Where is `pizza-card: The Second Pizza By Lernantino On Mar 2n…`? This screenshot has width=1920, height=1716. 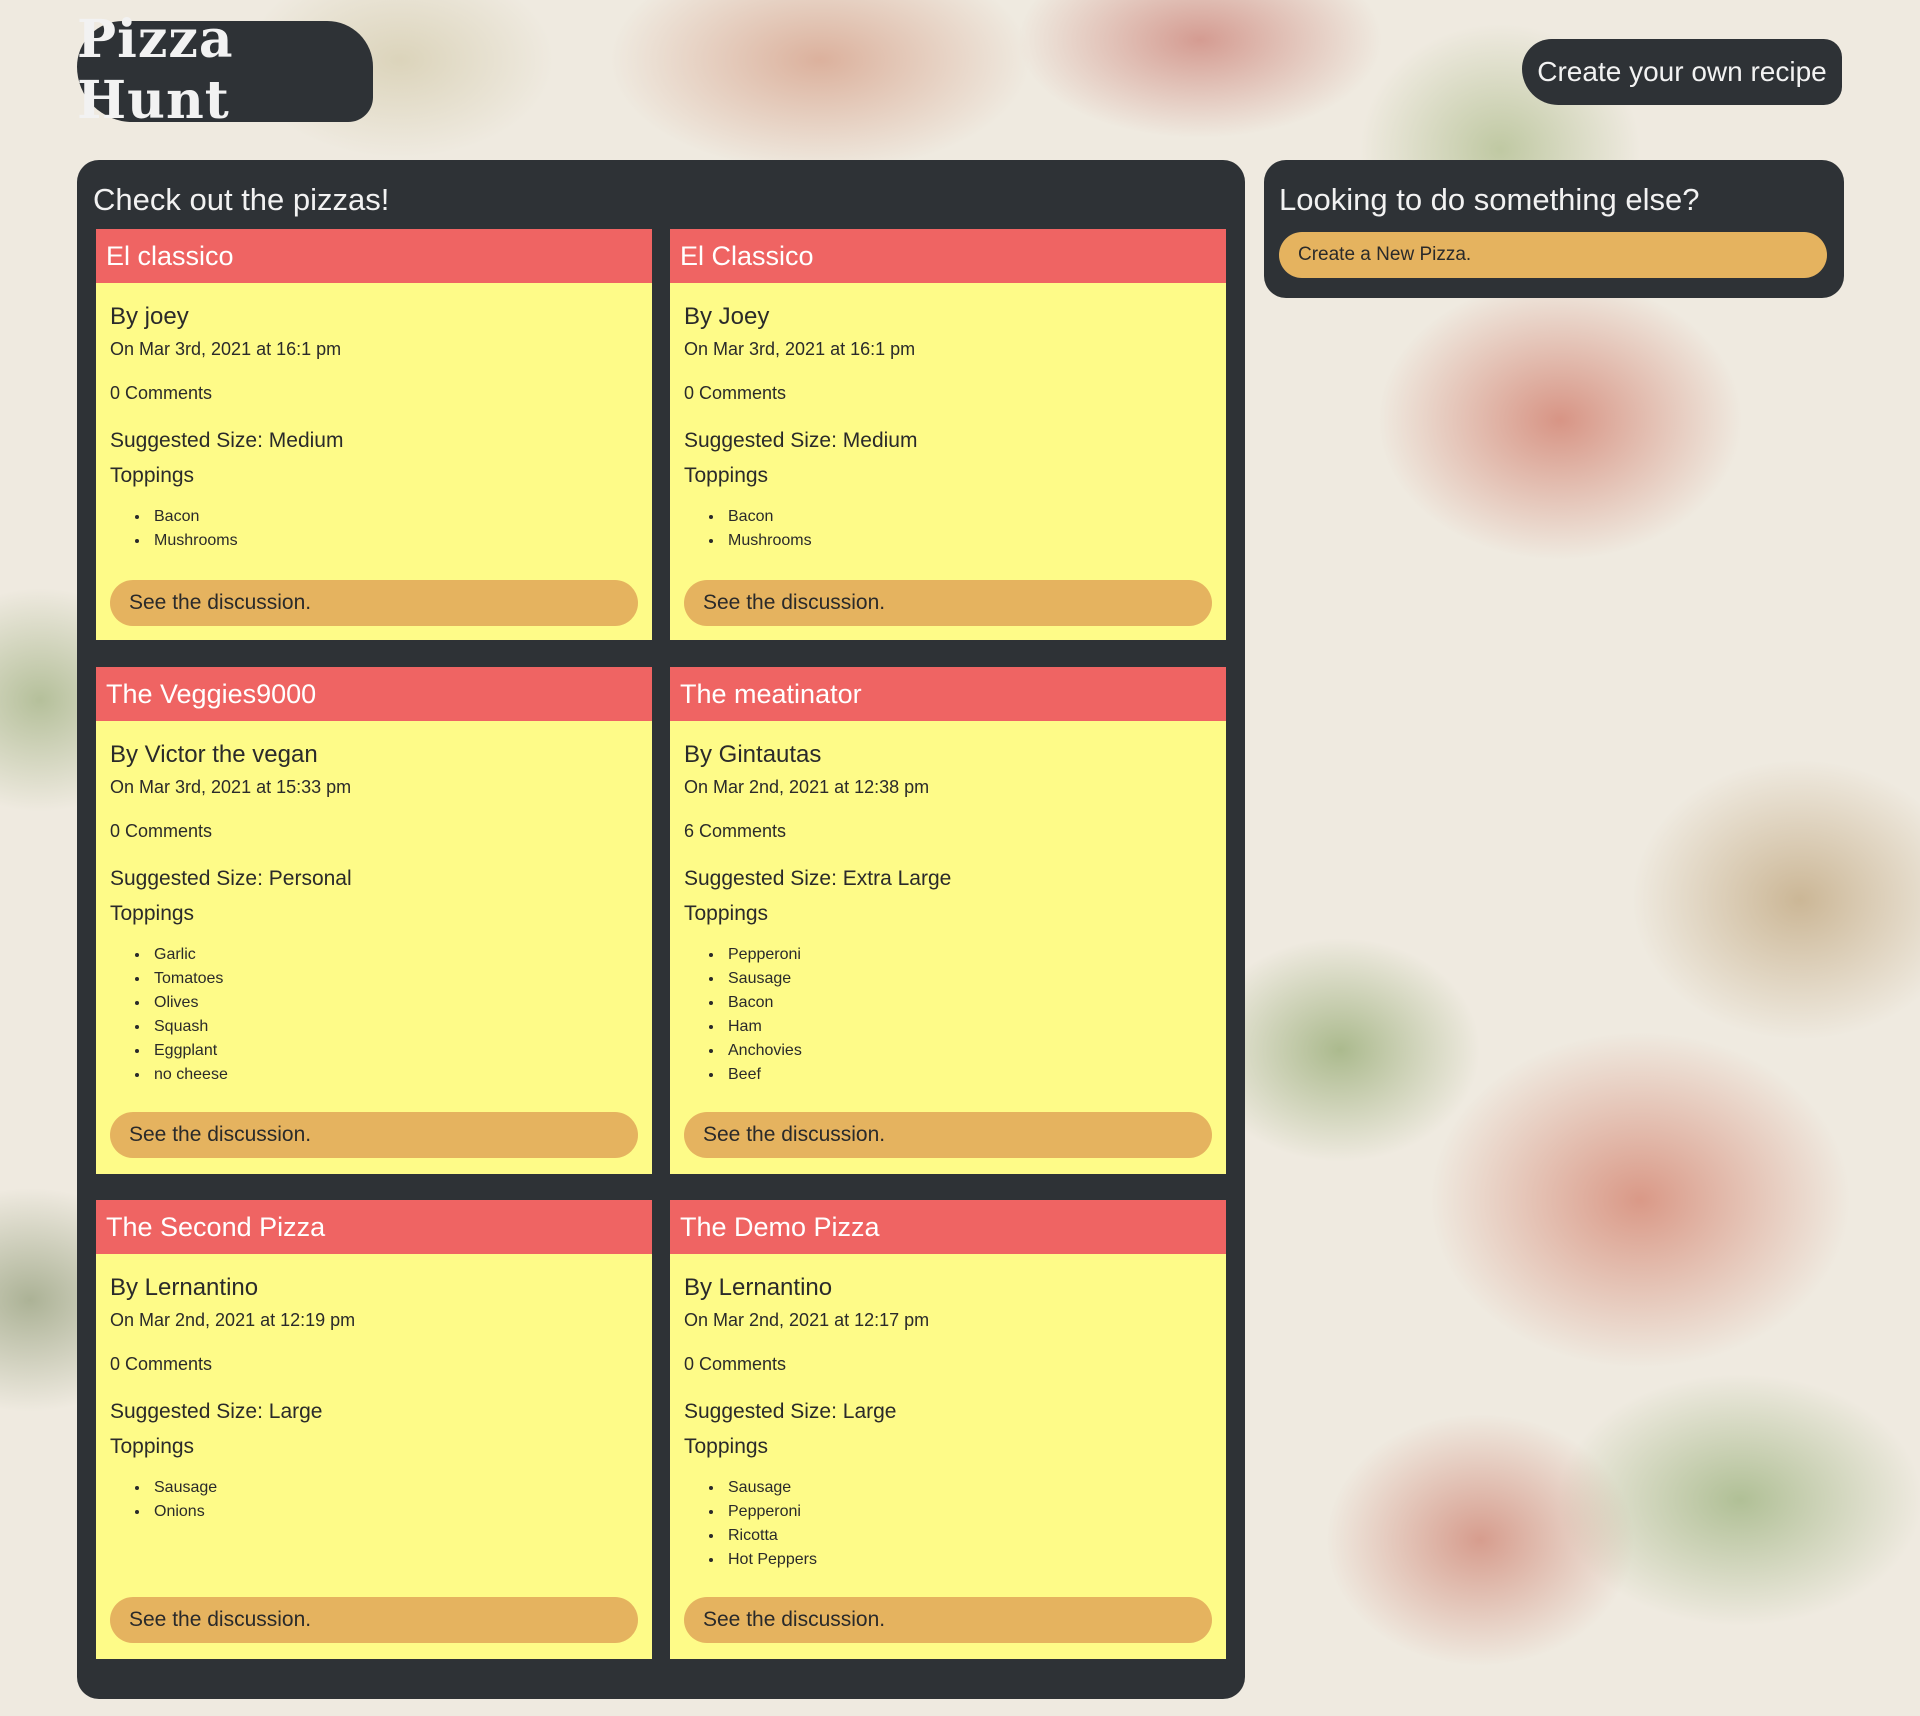
pizza-card: The Second Pizza By Lernantino On Mar 2n… is located at coordinates (374, 1429).